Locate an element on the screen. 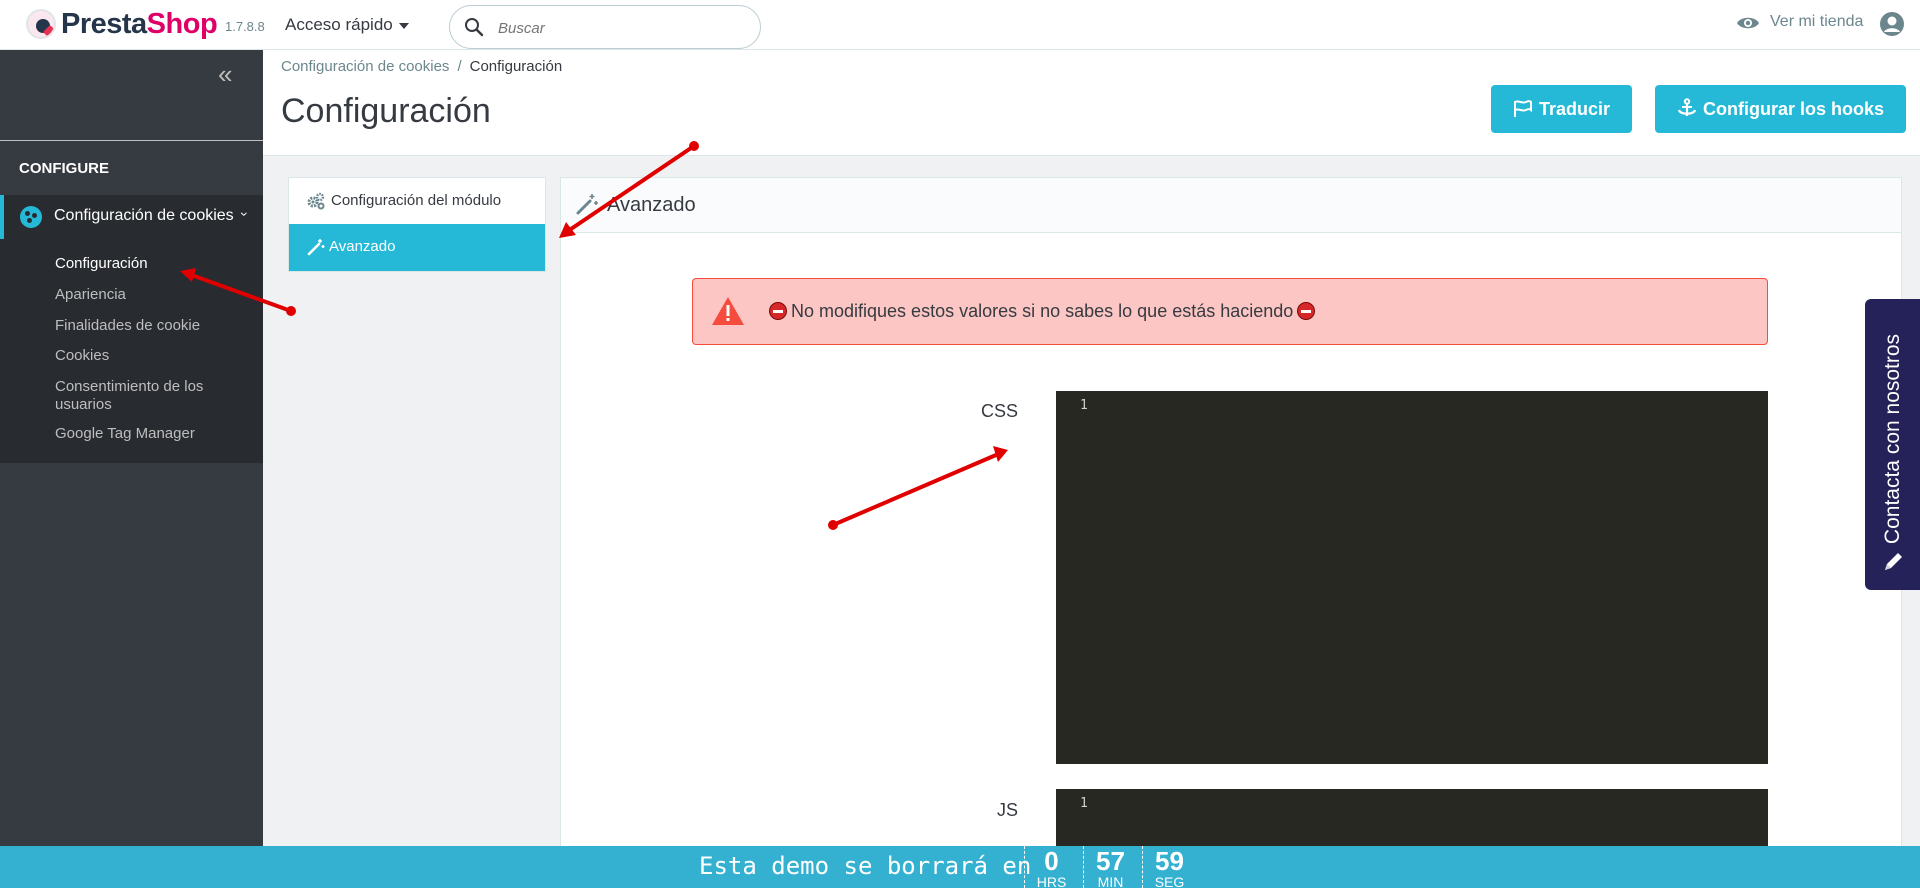 Image resolution: width=1920 pixels, height=888 pixels. sidebar-item-cookies-config: Configuración de cookies ‹ is located at coordinates (131, 217).